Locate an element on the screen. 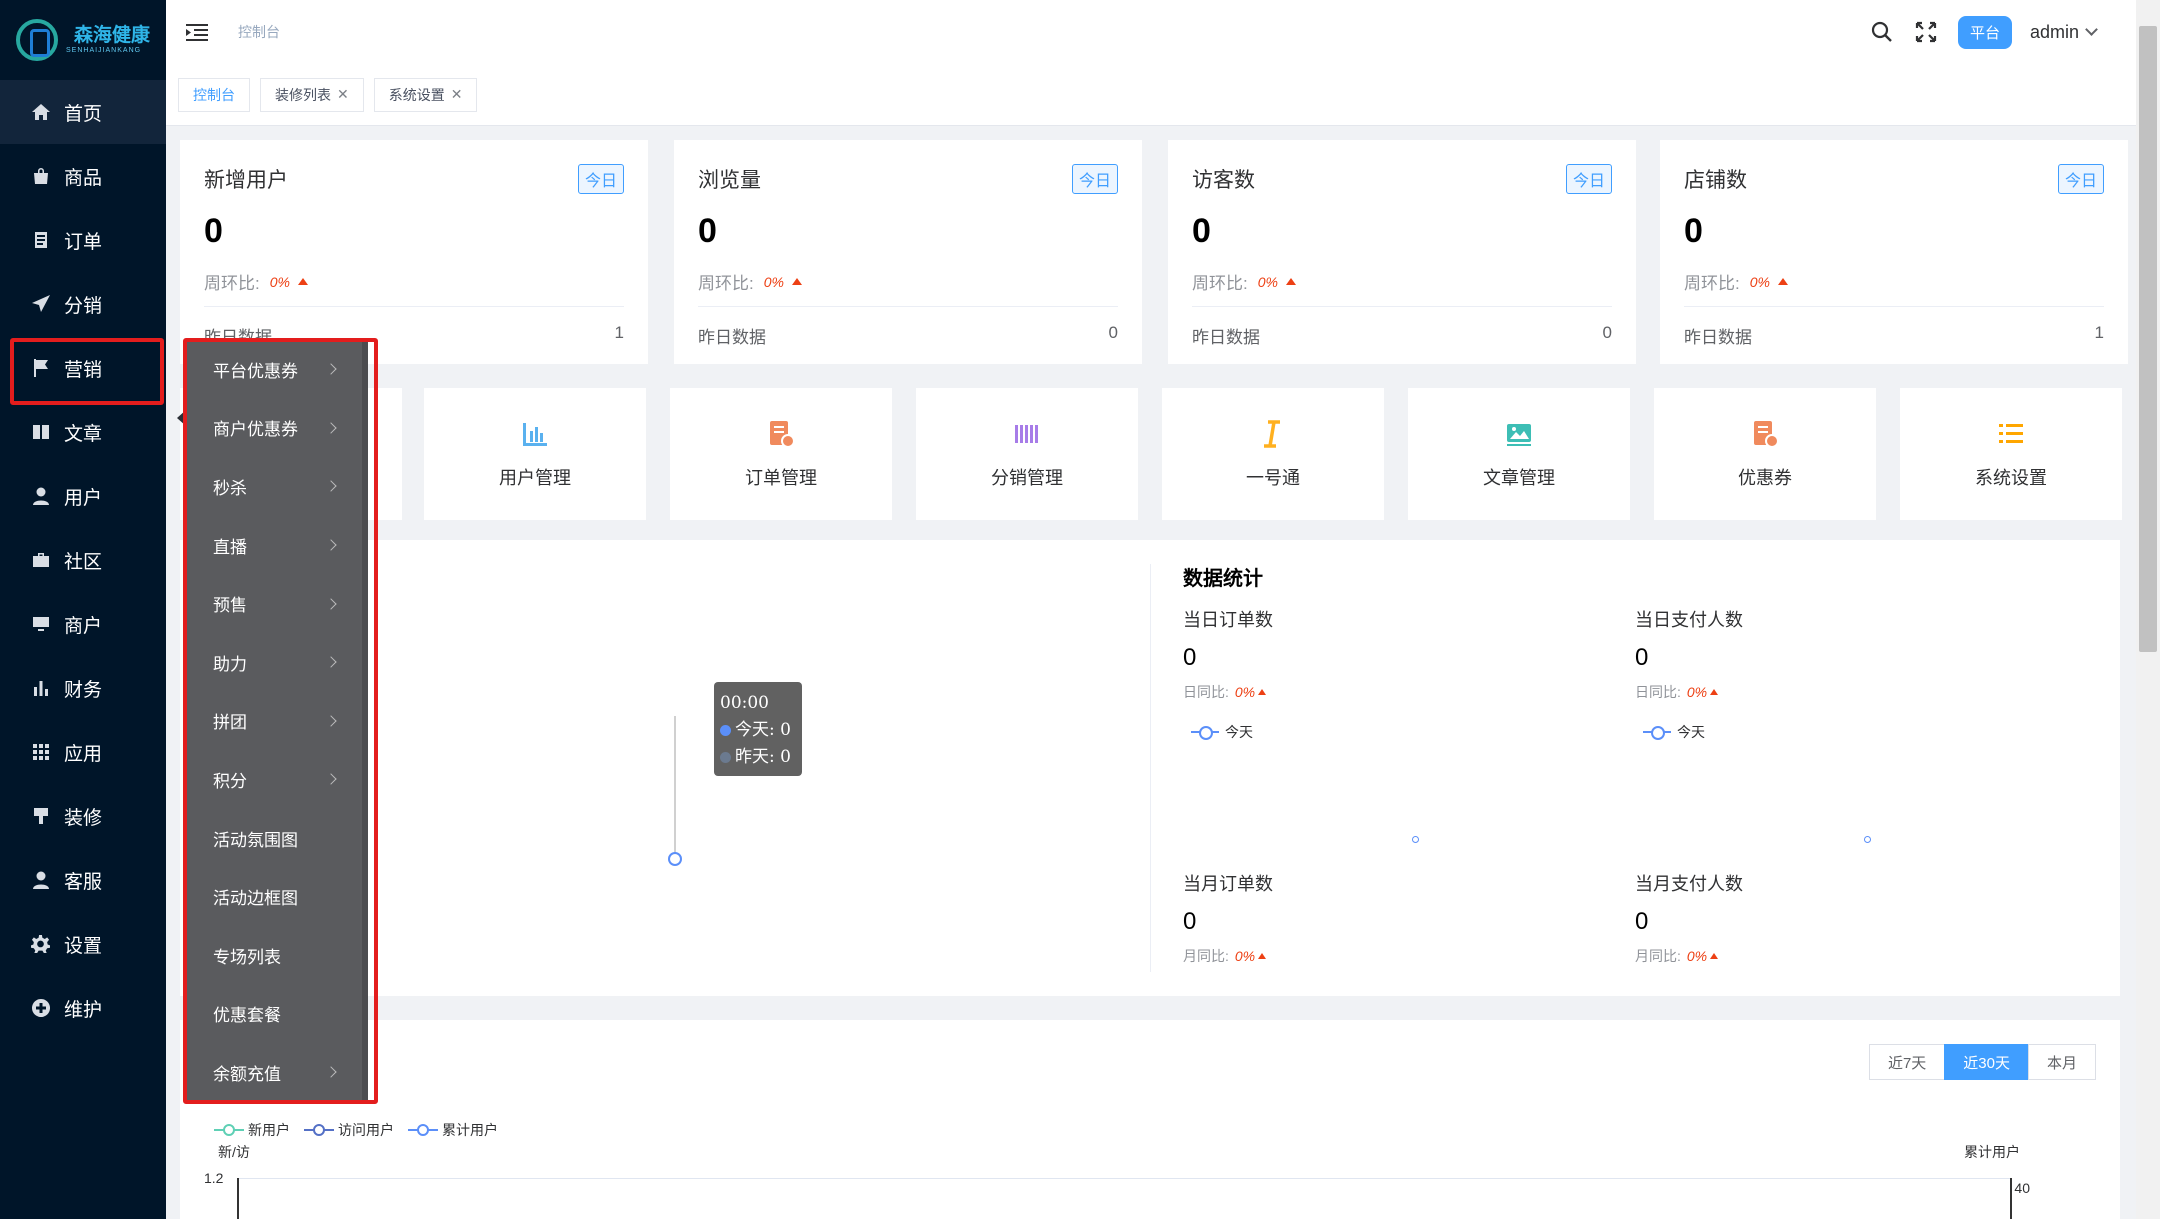 The image size is (2160, 1219). sidebar-item: 社区 is located at coordinates (83, 560).